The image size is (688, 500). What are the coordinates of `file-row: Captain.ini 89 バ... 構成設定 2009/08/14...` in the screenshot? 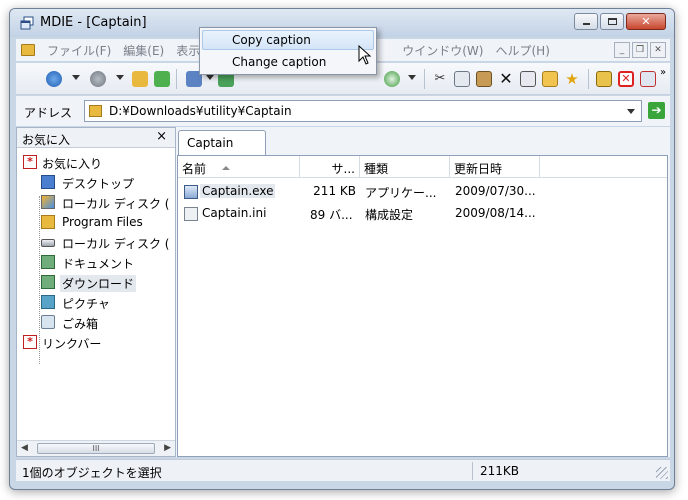 It's located at (422, 214).